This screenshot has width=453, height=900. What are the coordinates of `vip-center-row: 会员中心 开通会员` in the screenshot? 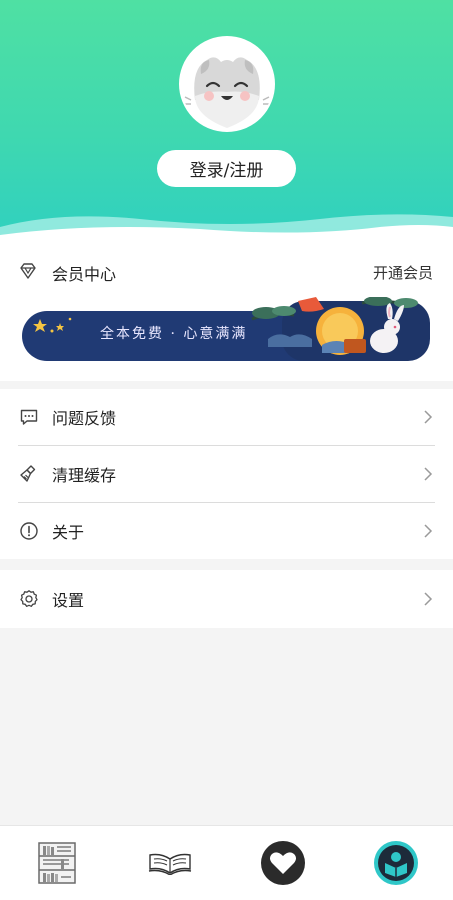 It's located at (226, 272).